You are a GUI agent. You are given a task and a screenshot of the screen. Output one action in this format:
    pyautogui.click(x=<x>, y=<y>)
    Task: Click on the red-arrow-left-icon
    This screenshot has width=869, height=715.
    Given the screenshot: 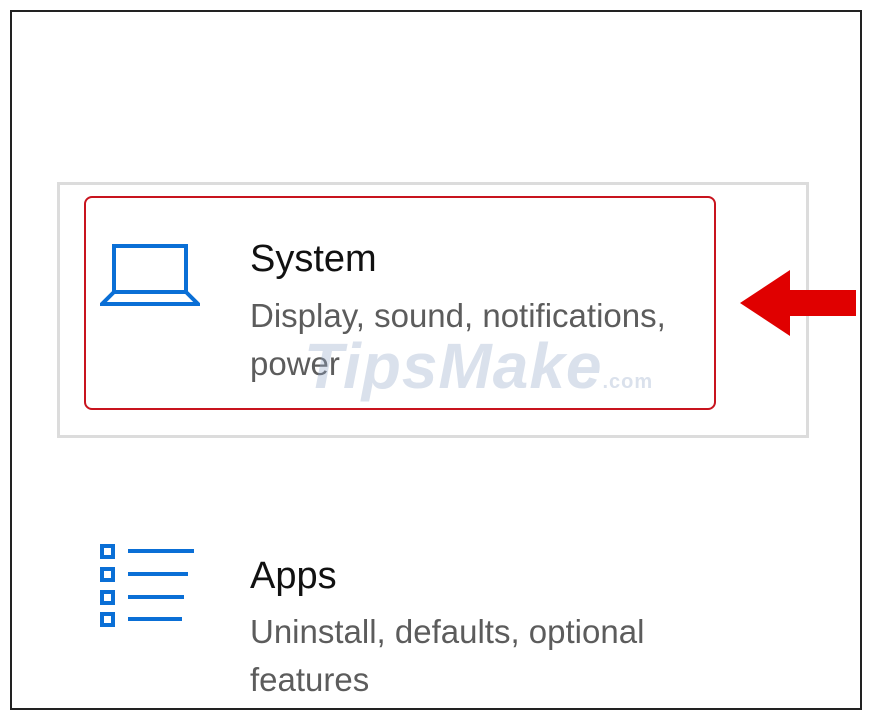 What is the action you would take?
    pyautogui.click(x=798, y=303)
    